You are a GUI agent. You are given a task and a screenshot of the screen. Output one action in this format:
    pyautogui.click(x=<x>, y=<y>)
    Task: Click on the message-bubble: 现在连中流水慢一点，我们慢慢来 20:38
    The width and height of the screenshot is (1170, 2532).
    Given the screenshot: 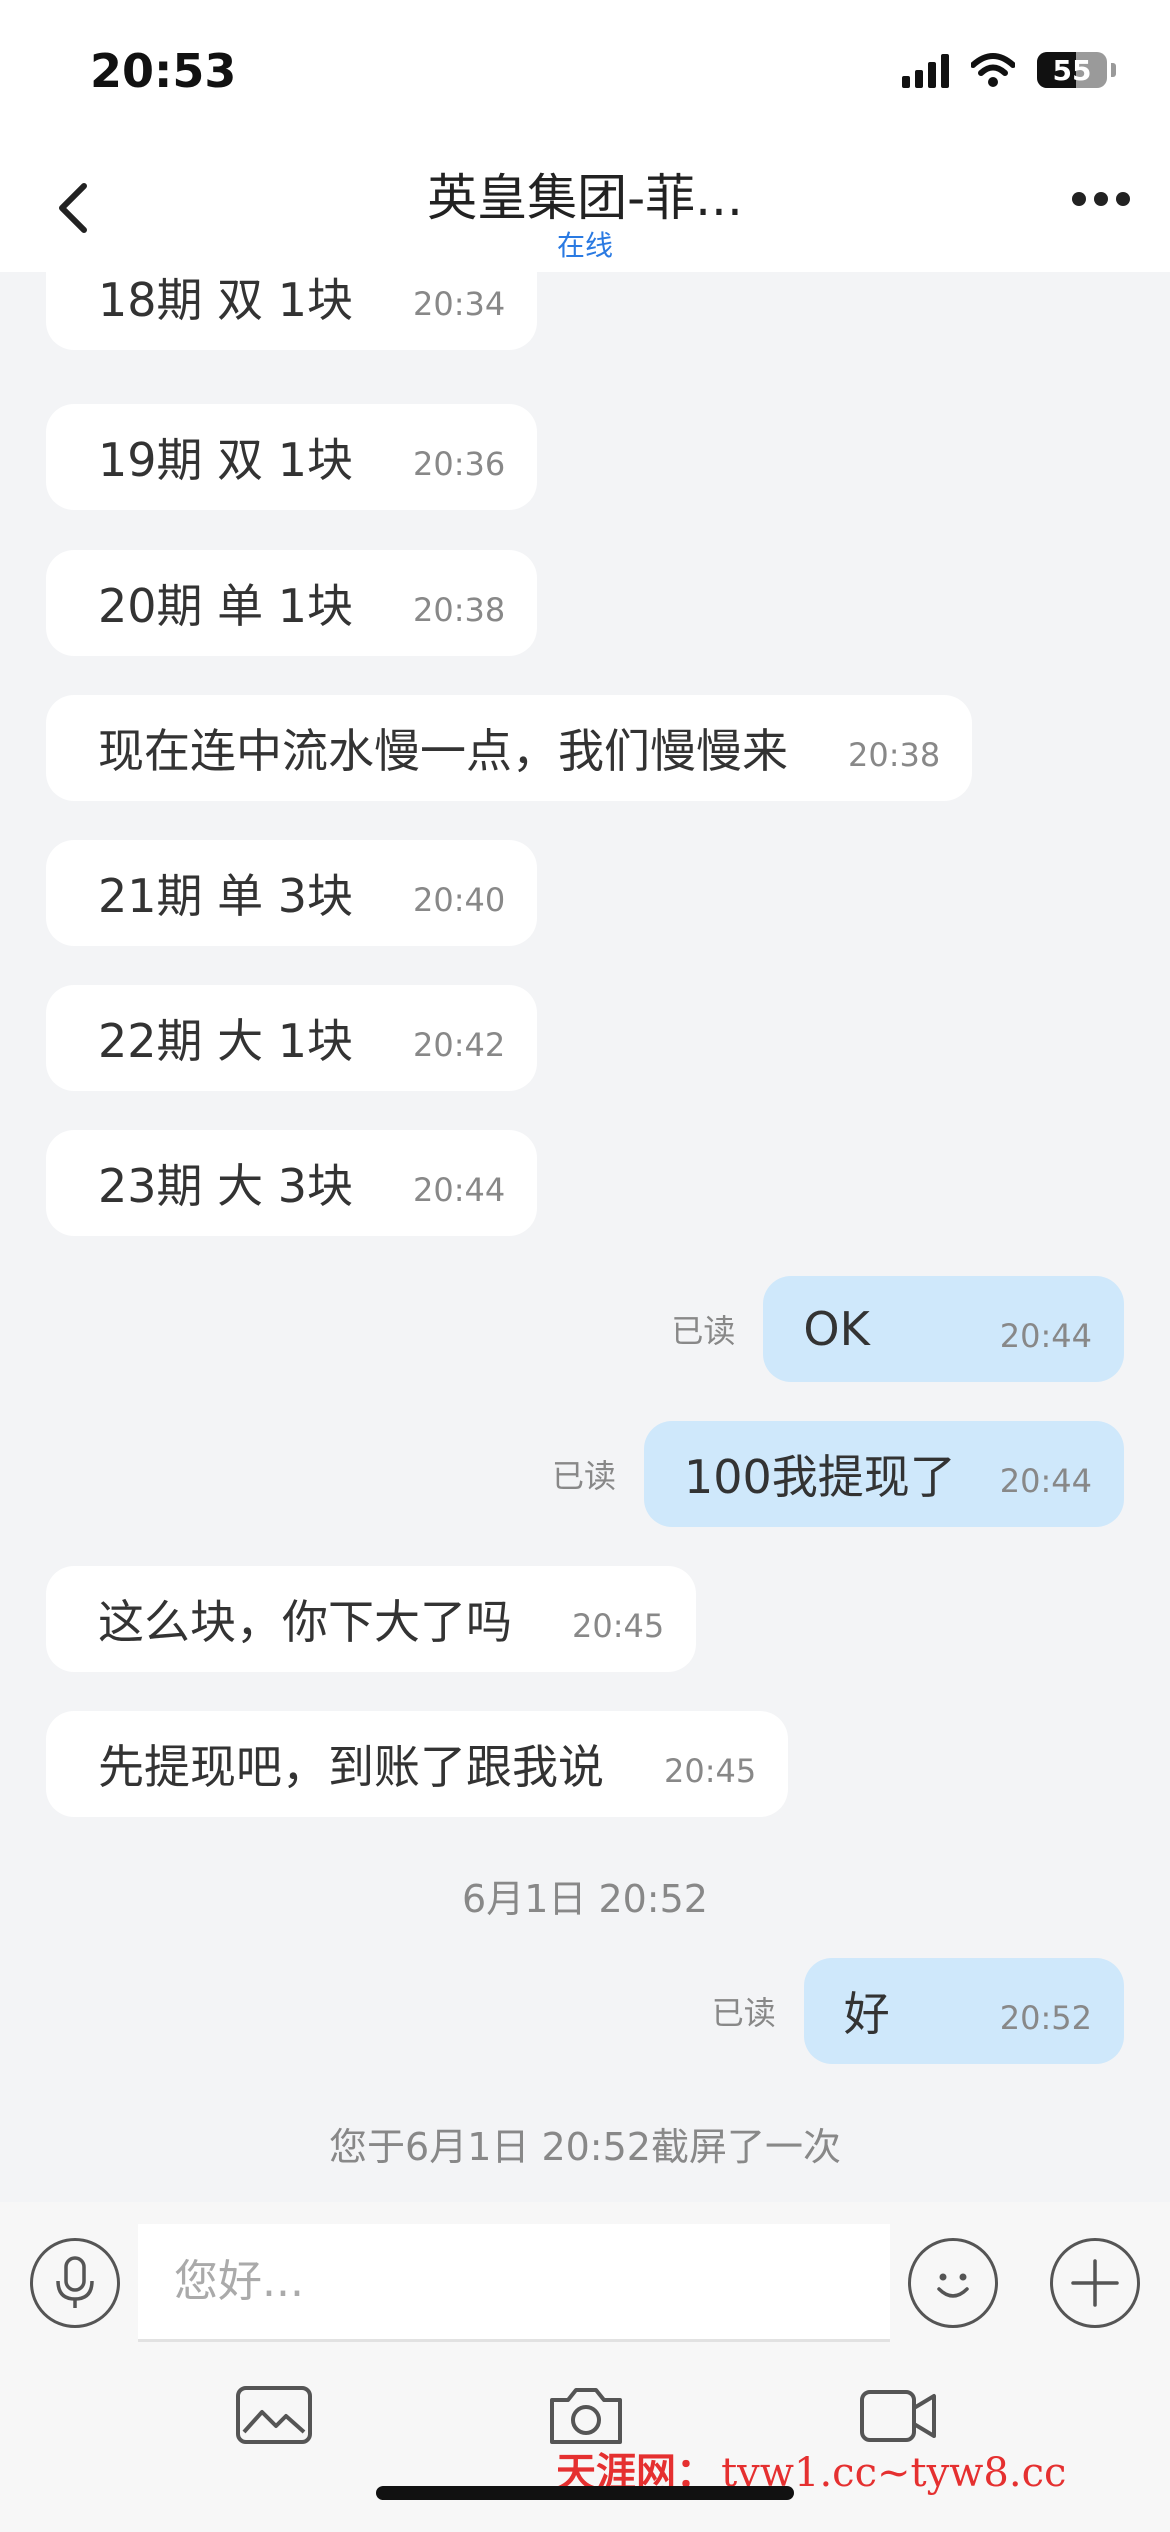 What is the action you would take?
    pyautogui.click(x=509, y=748)
    